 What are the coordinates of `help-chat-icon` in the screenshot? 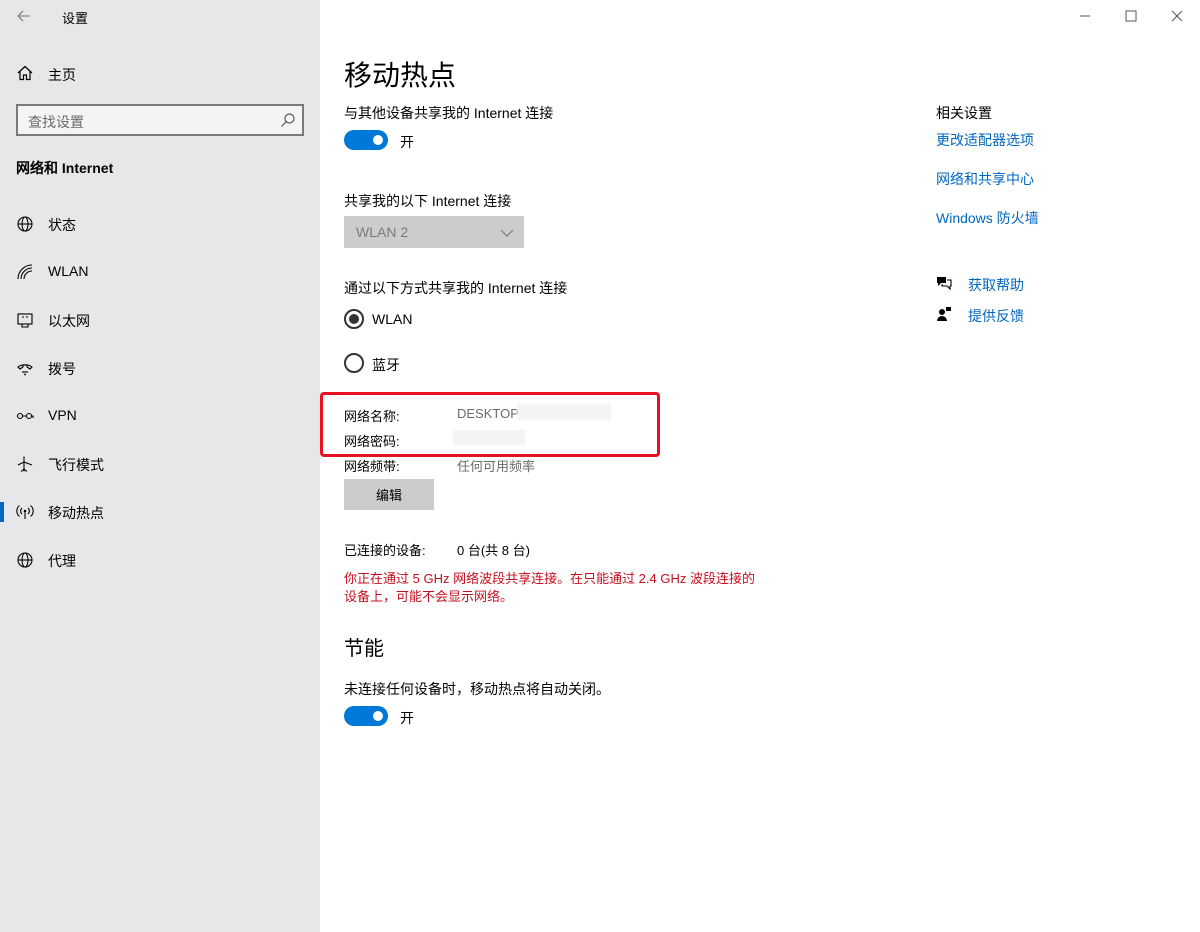 It's located at (944, 283).